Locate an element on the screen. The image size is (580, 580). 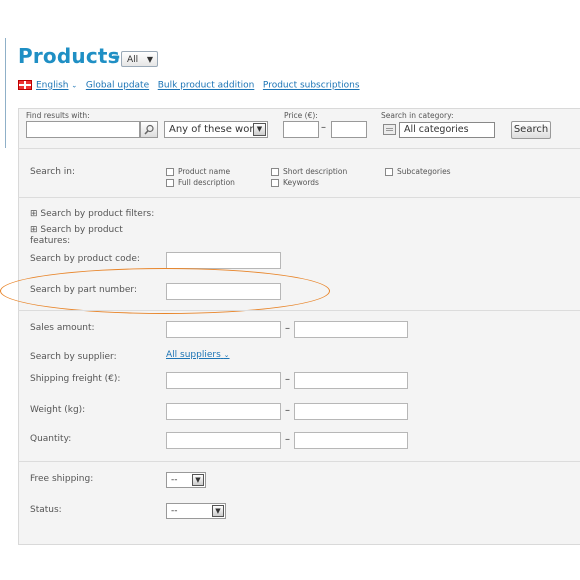
uk-flag-icon is located at coordinates (25, 85).